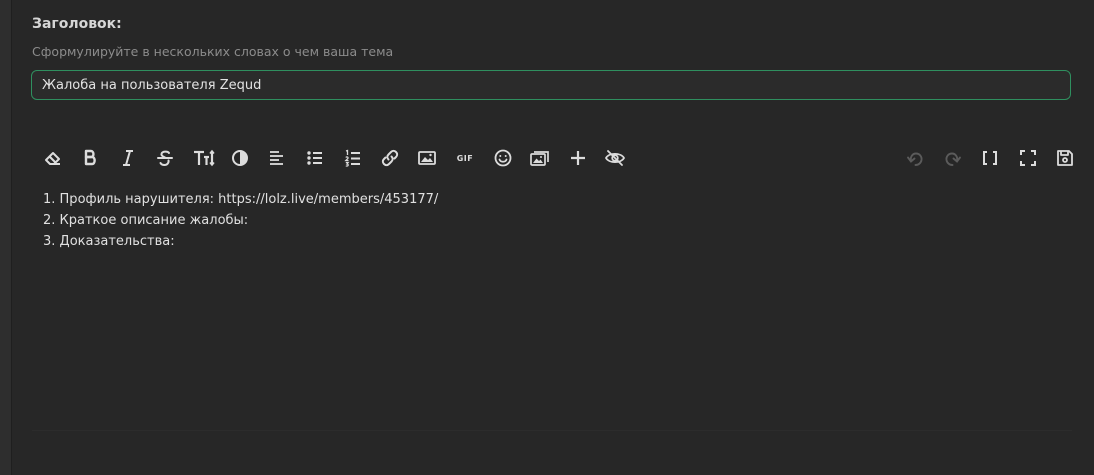 The image size is (1094, 475). I want to click on bold-button, so click(90, 158).